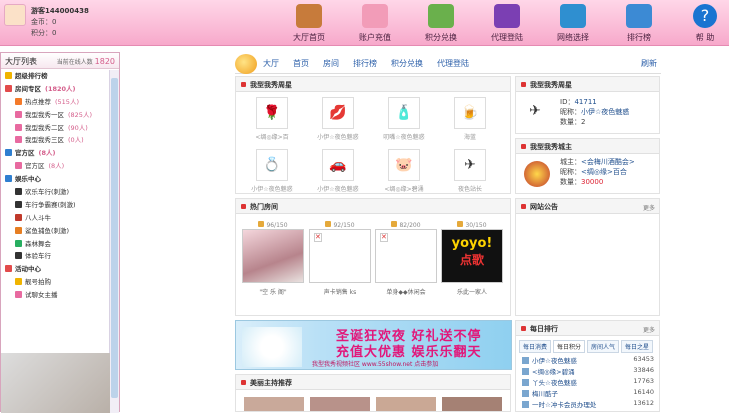  Describe the element at coordinates (470, 171) in the screenshot. I see `gift-item: ✈ 夜色站长` at that location.